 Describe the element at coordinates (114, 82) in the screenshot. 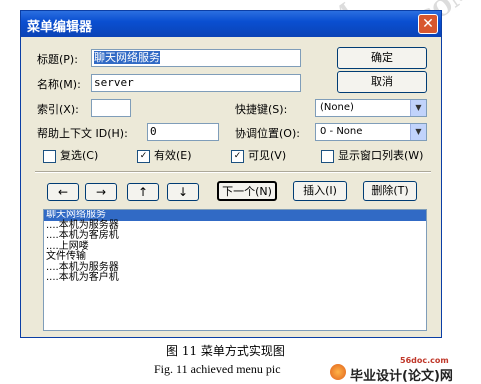

I see `name-value: server` at that location.